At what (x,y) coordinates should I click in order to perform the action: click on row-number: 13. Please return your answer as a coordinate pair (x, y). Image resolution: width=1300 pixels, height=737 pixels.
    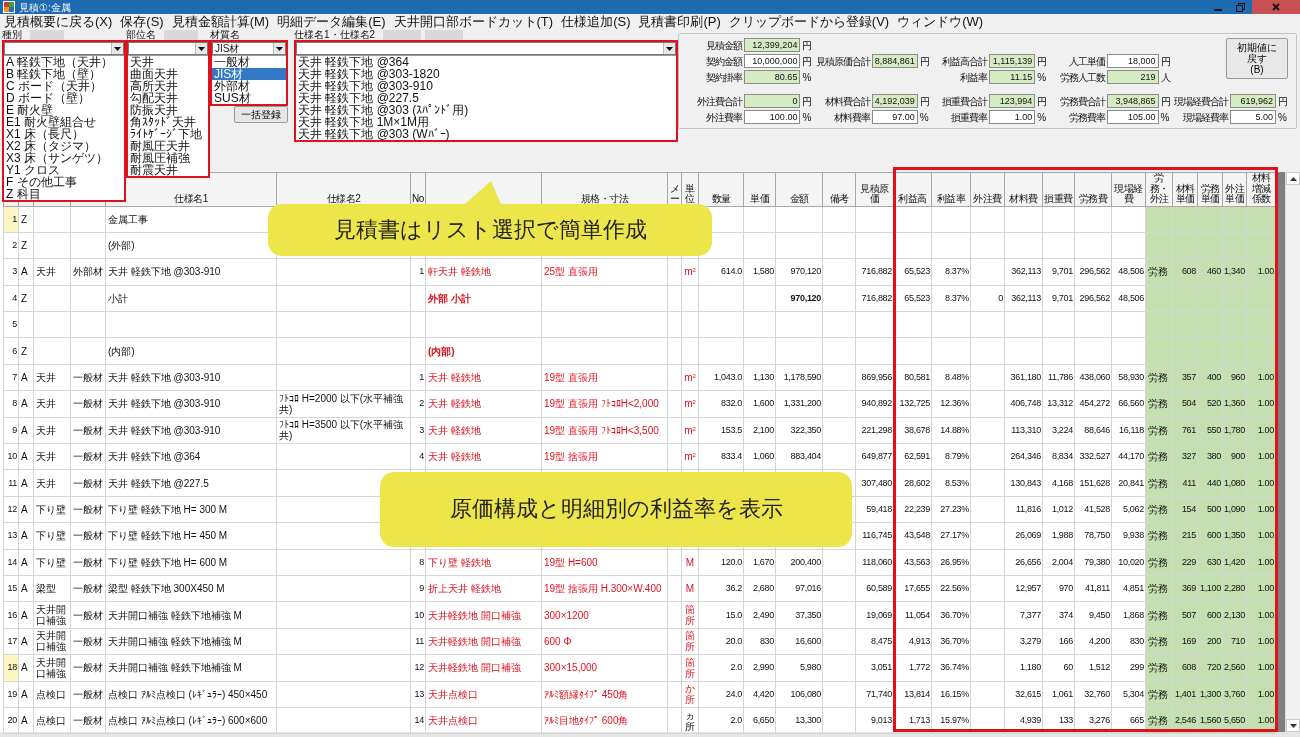
    Looking at the image, I should click on (11, 536).